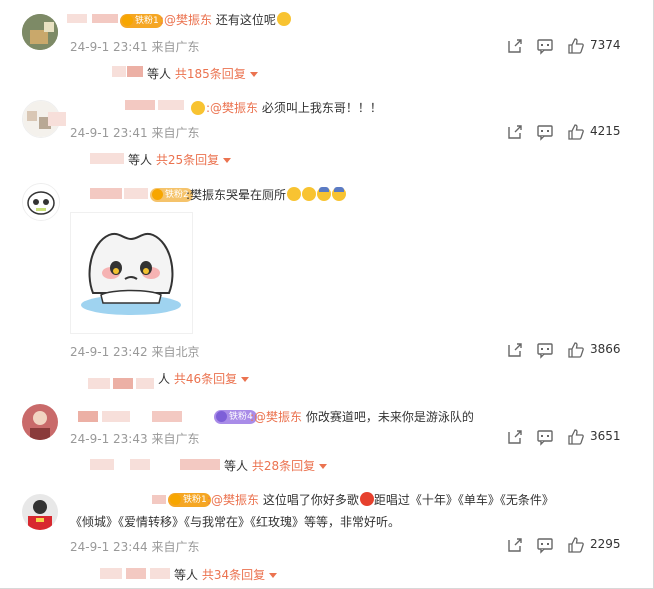  Describe the element at coordinates (362, 417) in the screenshot. I see `comment-text: :@樊振东 你改赛道吧，未来你是游泳队的` at that location.